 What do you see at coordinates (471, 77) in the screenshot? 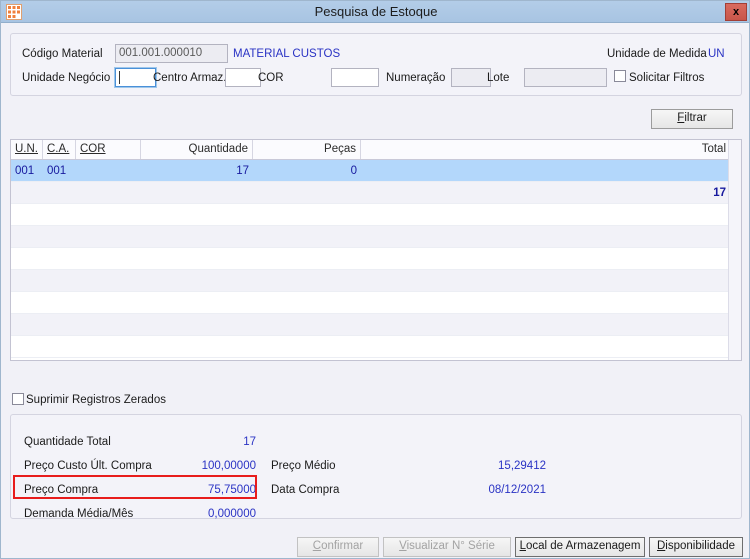
I see `numeracao-input` at bounding box center [471, 77].